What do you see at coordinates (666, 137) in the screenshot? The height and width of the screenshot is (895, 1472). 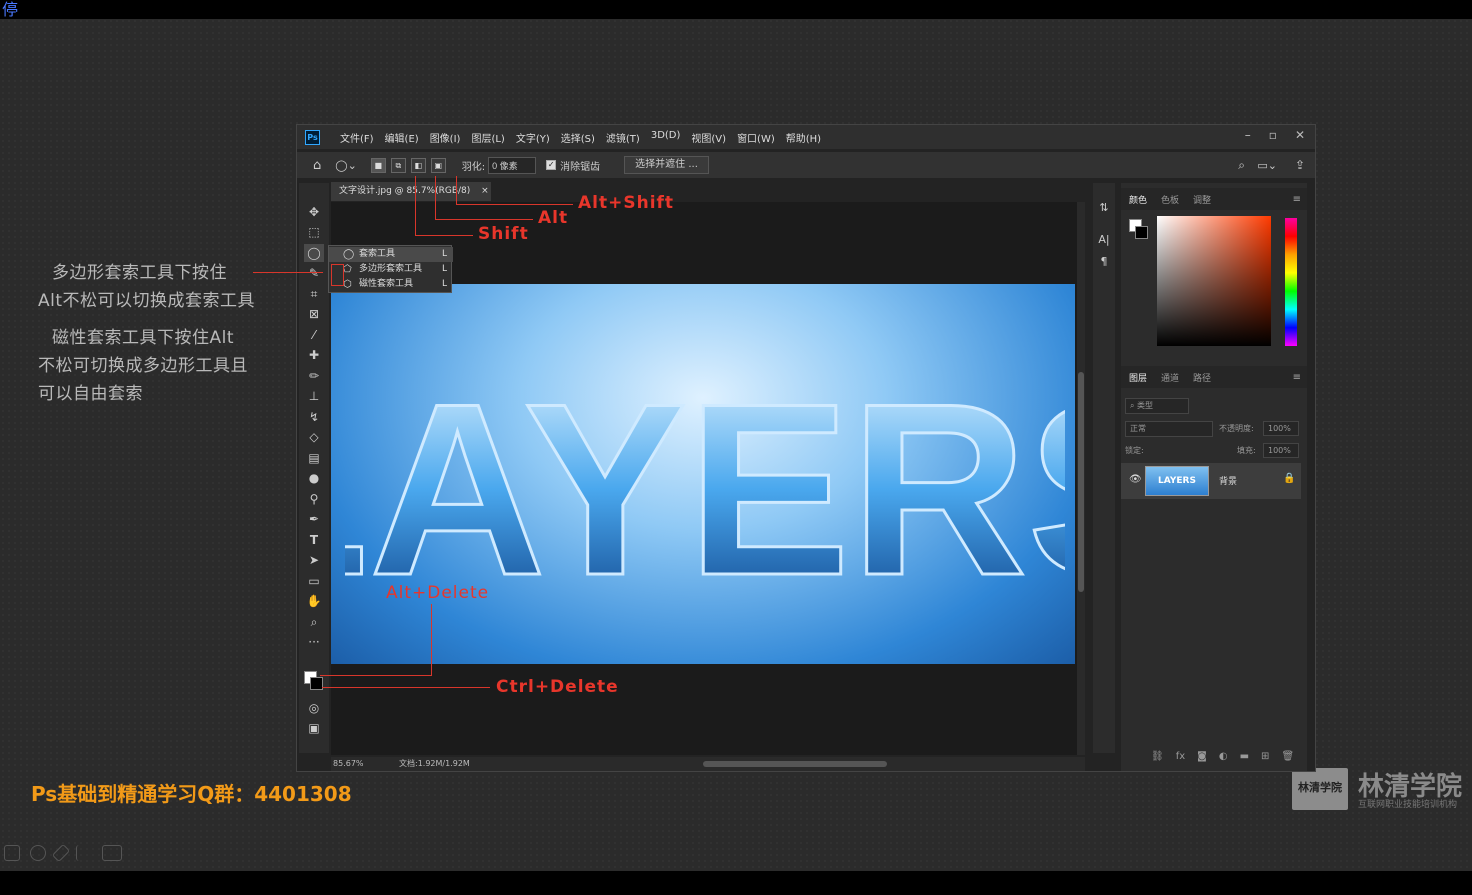 I see `menu-3d: 3D(D)` at bounding box center [666, 137].